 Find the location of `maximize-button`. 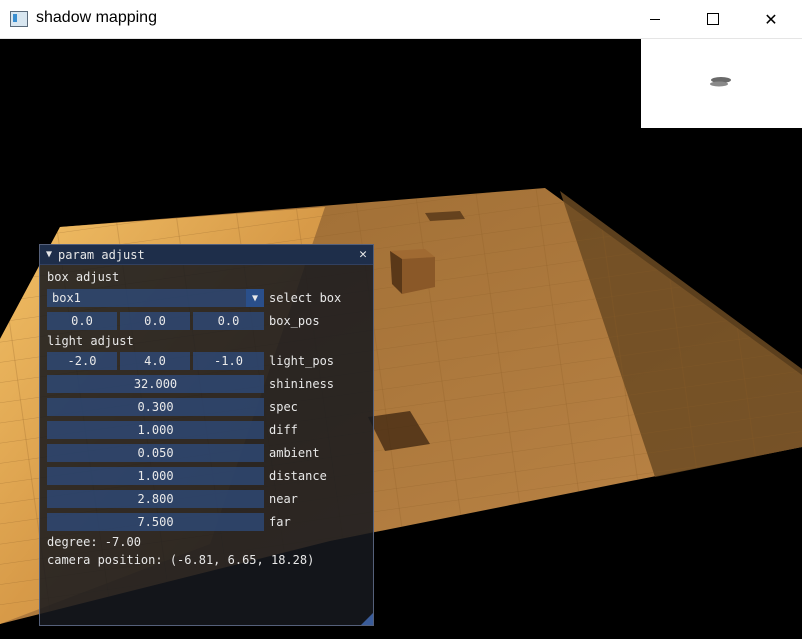

maximize-button is located at coordinates (713, 19).